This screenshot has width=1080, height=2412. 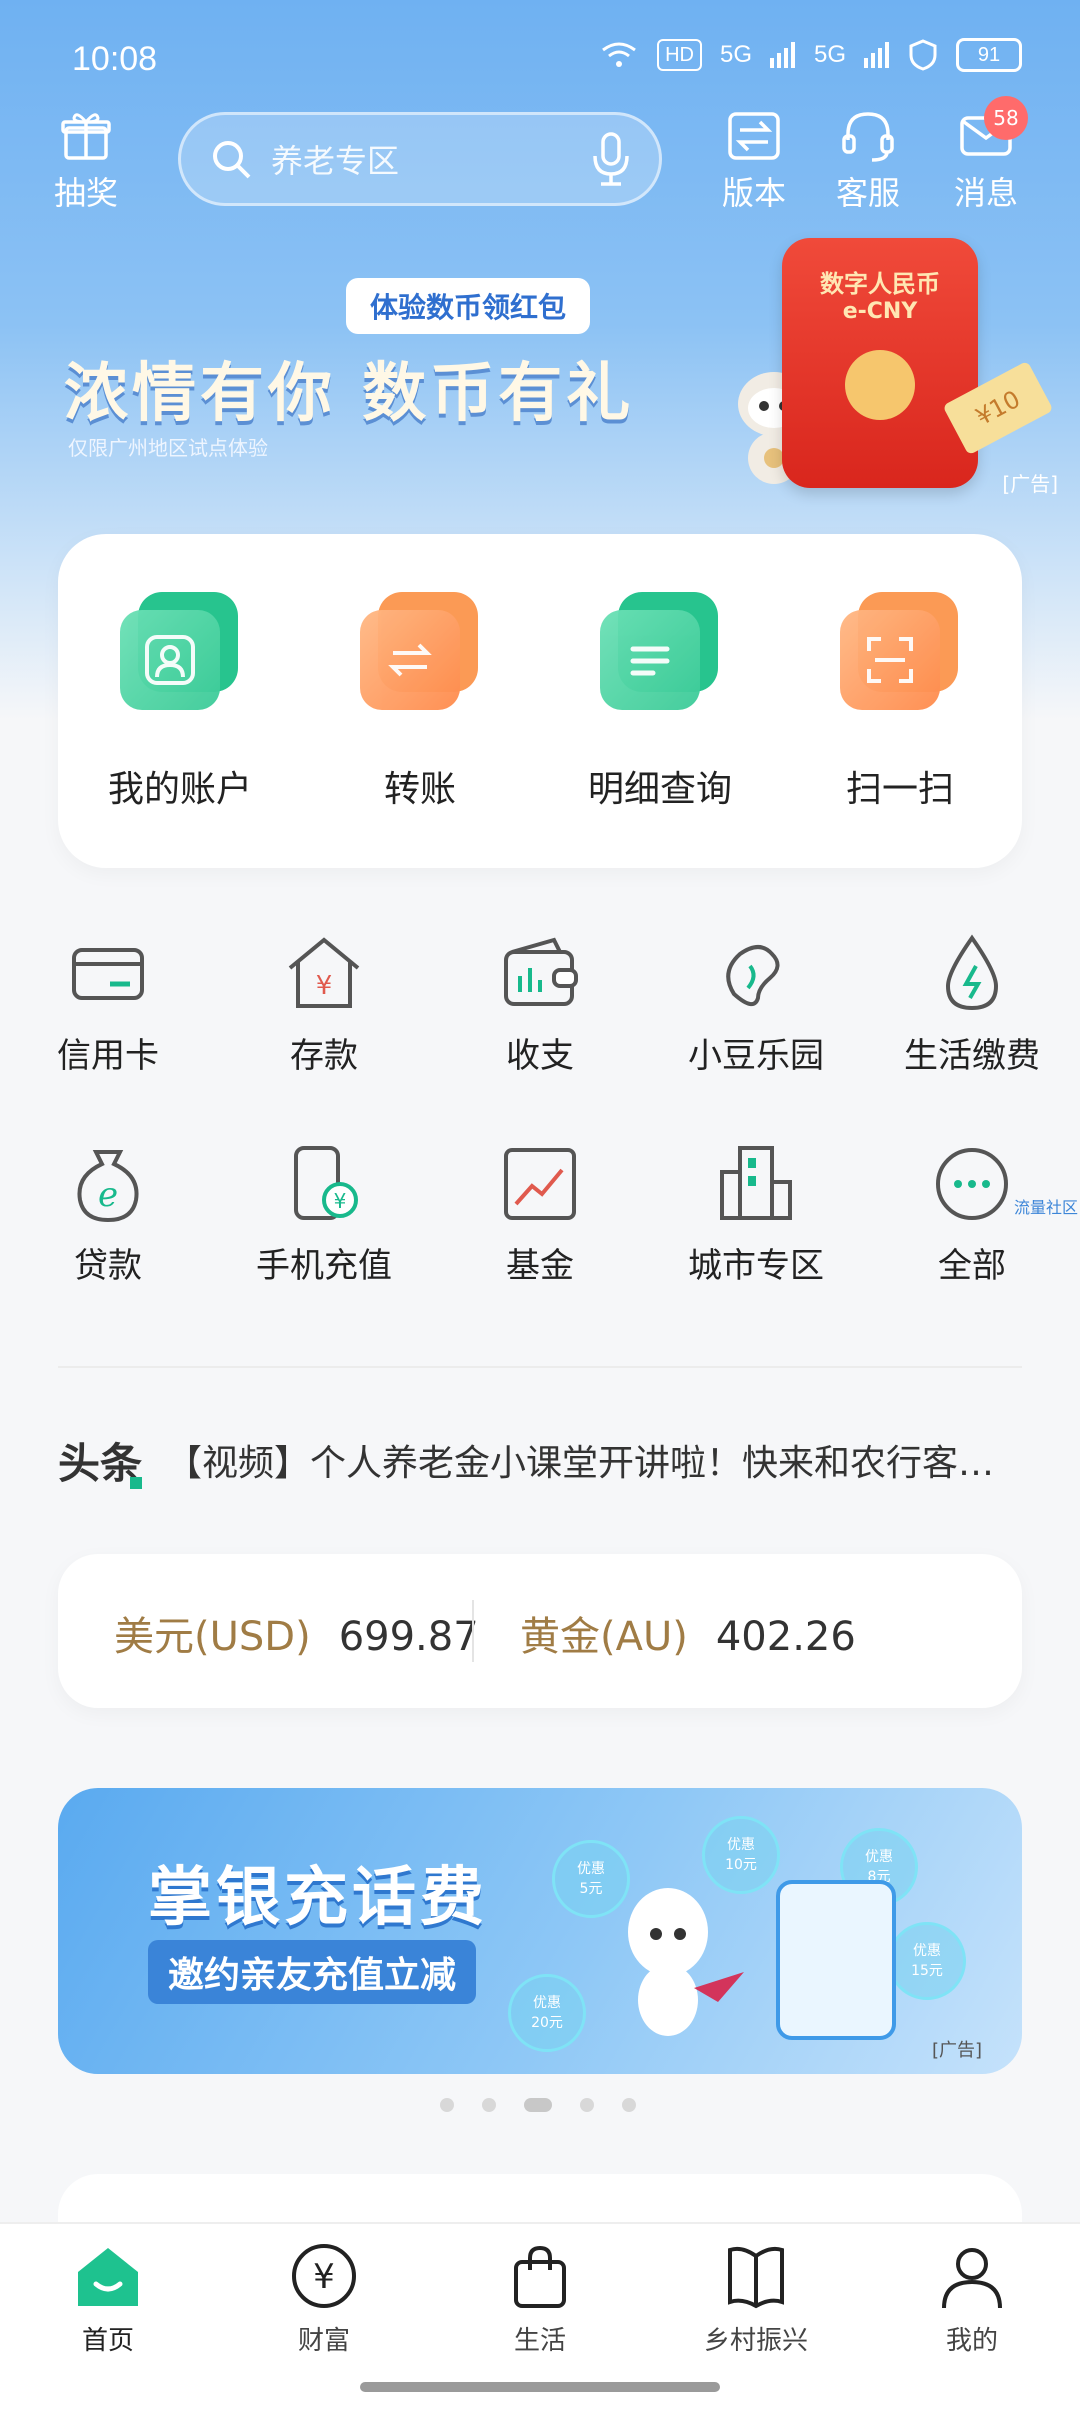 I want to click on banner-subtitle: 仅限广州地区试点体验, so click(x=168, y=448).